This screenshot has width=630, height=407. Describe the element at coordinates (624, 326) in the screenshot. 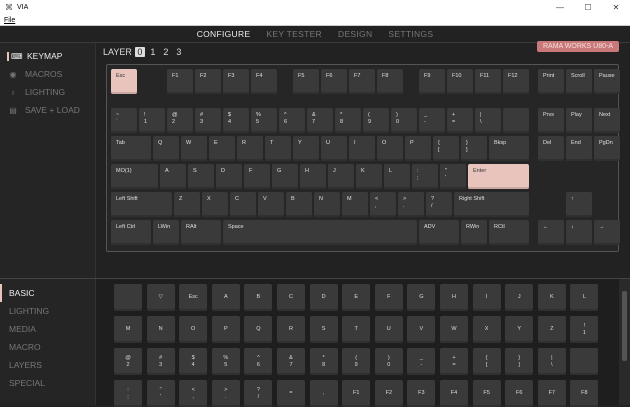

I see `scrollbar-thumb` at that location.